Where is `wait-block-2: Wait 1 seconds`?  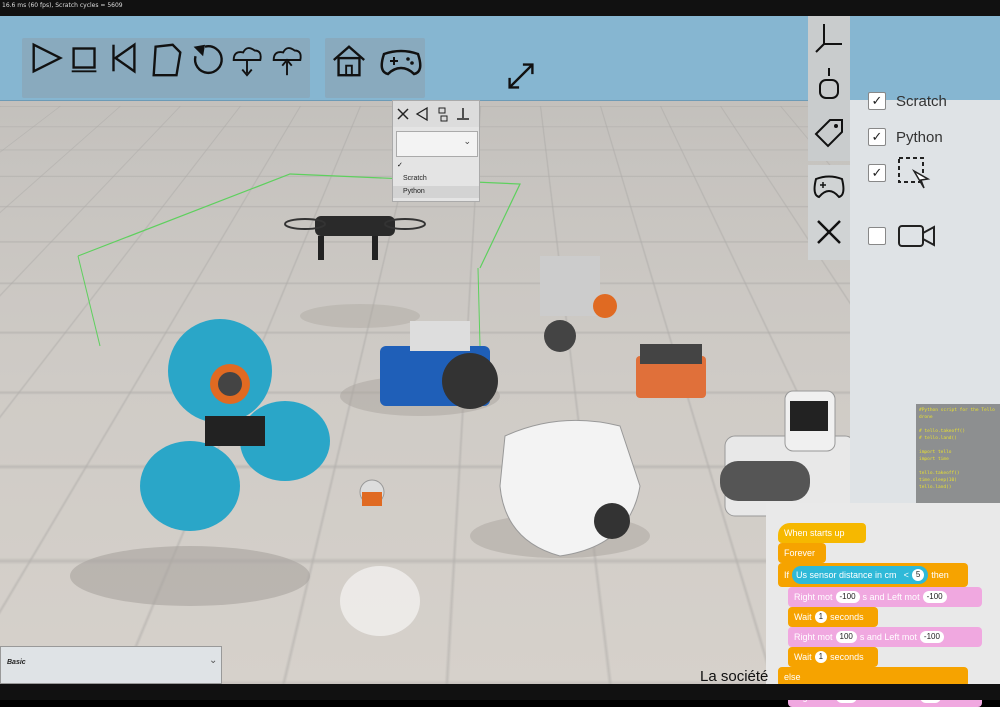 wait-block-2: Wait 1 seconds is located at coordinates (833, 657).